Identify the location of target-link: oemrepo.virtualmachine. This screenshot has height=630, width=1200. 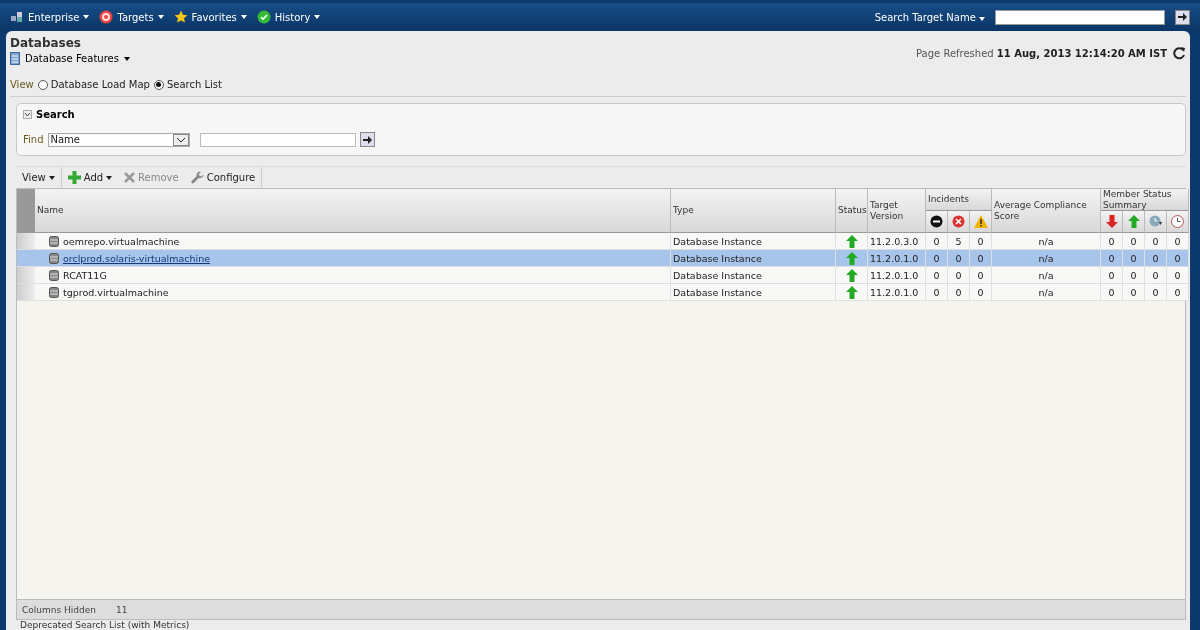
(121, 241).